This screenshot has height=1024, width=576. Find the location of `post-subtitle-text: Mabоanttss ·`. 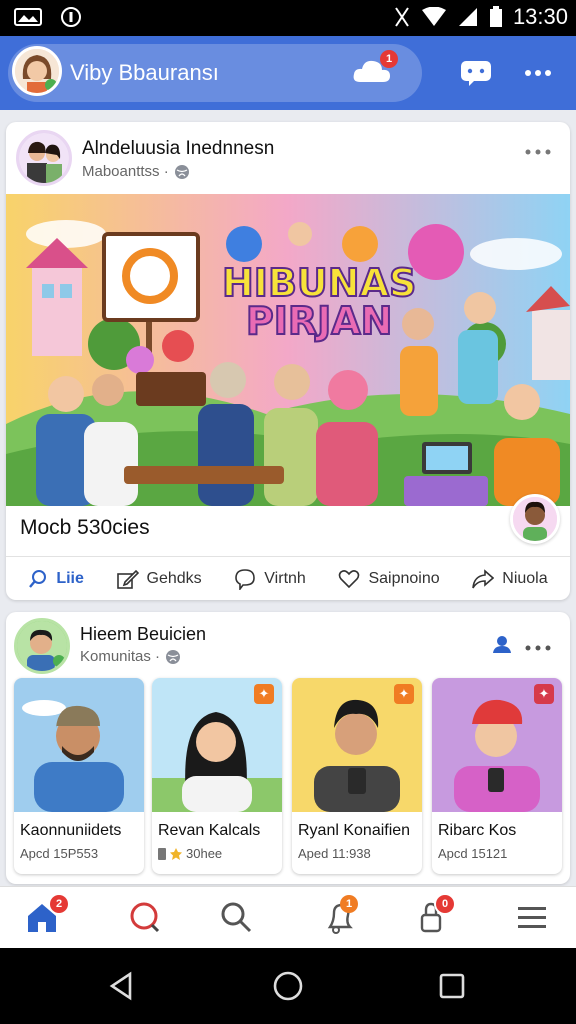

post-subtitle-text: Mabоanttss · is located at coordinates (125, 171).